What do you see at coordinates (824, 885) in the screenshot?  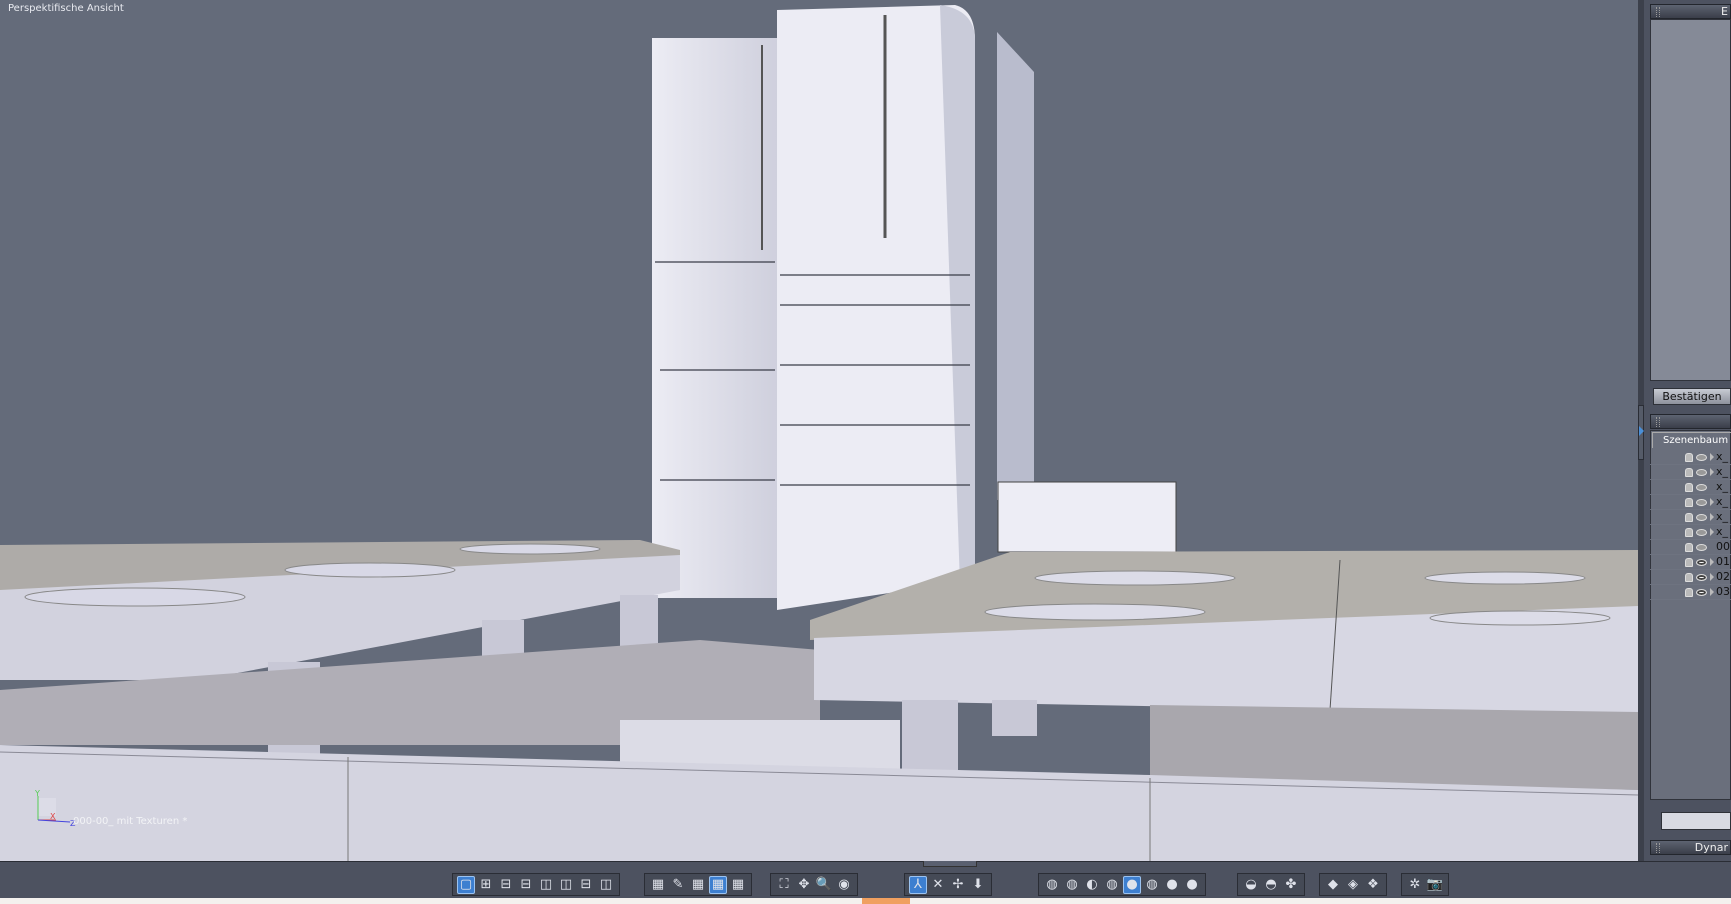 I see `zoom-icon: 🔍` at bounding box center [824, 885].